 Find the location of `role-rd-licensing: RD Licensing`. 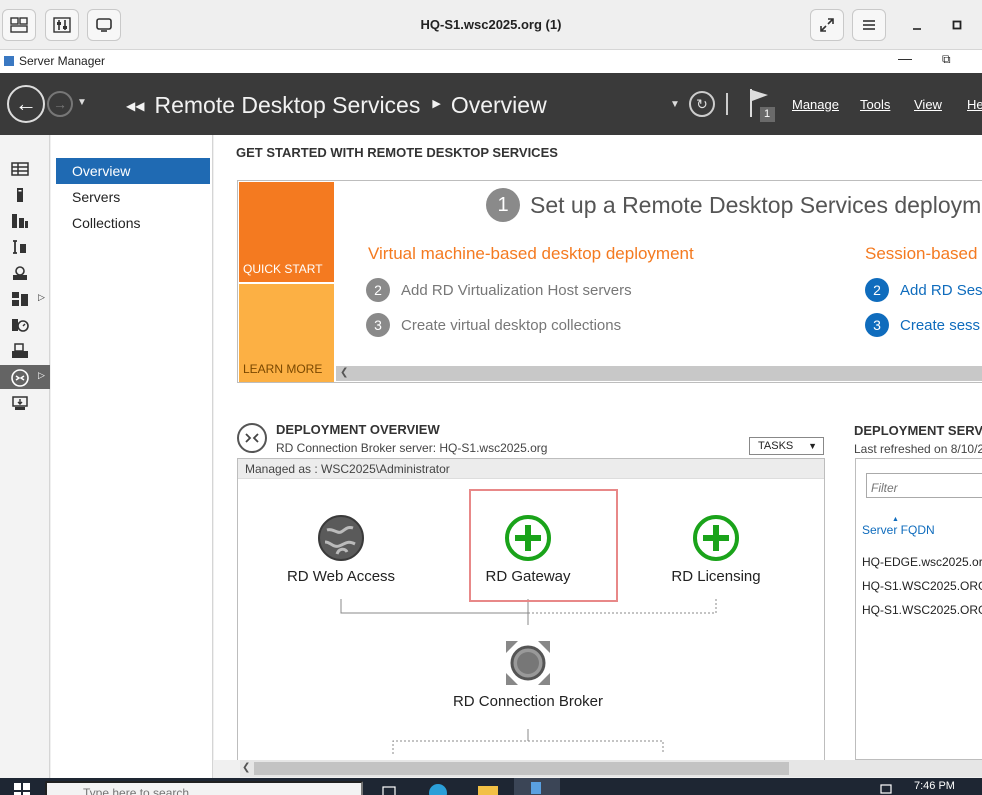

role-rd-licensing: RD Licensing is located at coordinates (716, 549).